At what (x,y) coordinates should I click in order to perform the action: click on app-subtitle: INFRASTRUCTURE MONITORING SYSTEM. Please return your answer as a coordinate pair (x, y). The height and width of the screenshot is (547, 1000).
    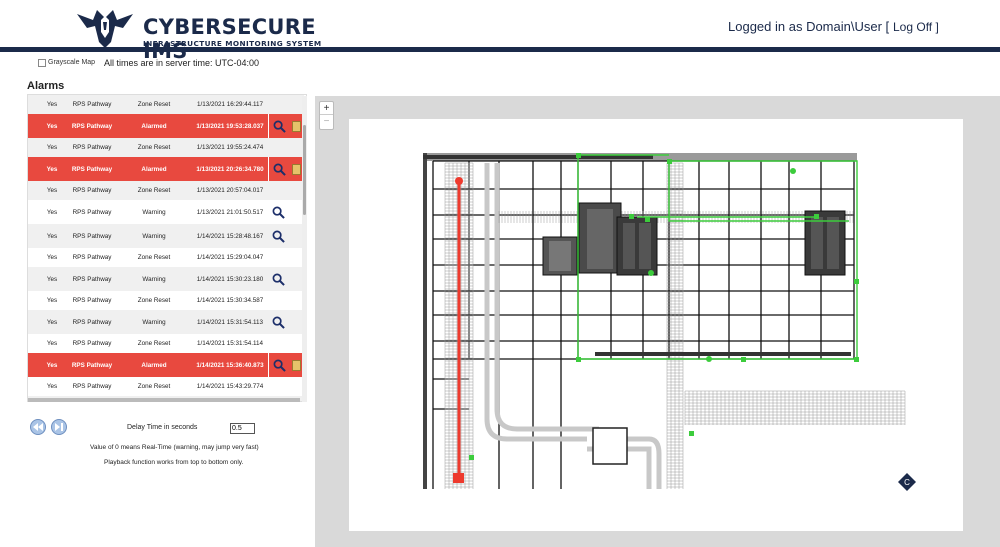
    Looking at the image, I should click on (232, 43).